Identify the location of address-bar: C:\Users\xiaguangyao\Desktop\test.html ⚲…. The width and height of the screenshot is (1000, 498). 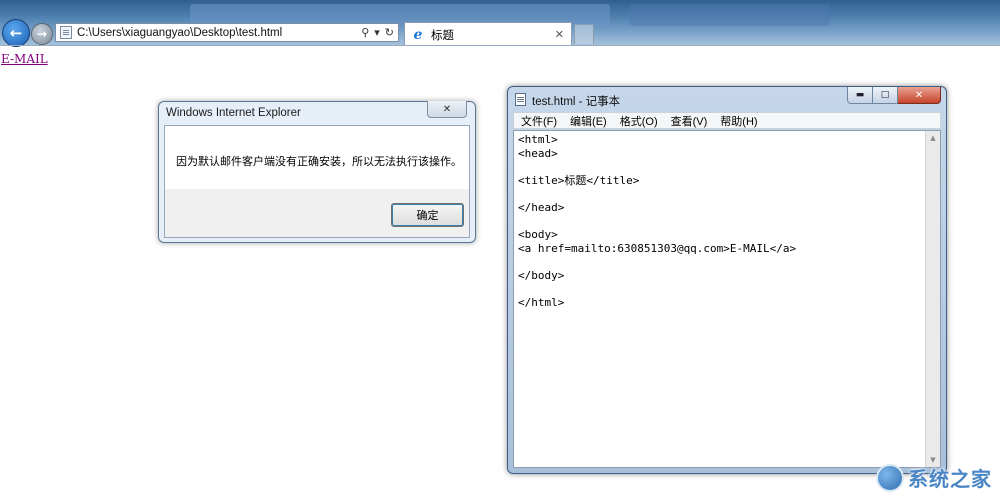
(227, 32).